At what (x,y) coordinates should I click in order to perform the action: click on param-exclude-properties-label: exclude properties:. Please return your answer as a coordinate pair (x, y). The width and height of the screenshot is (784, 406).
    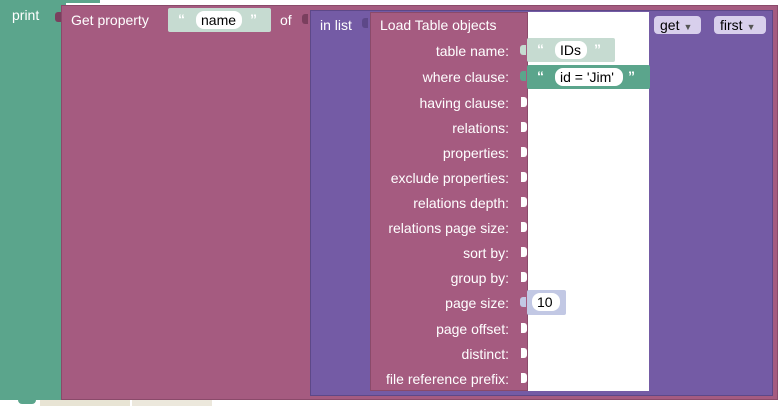
    Looking at the image, I should click on (449, 178).